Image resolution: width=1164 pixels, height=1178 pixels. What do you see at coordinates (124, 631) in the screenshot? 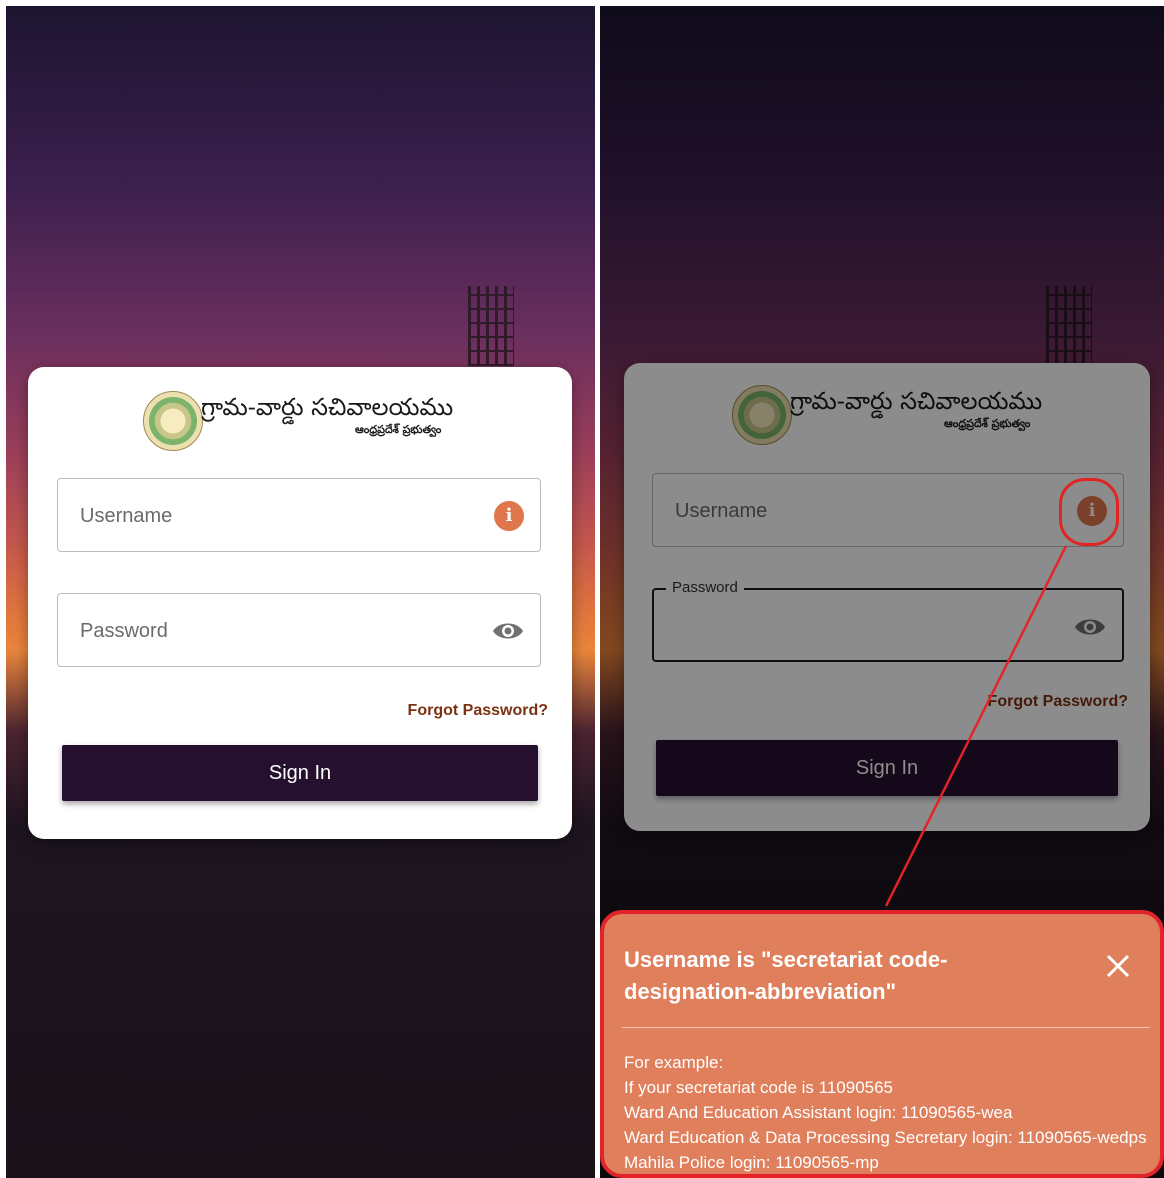
I see `password-placeholder: Password` at bounding box center [124, 631].